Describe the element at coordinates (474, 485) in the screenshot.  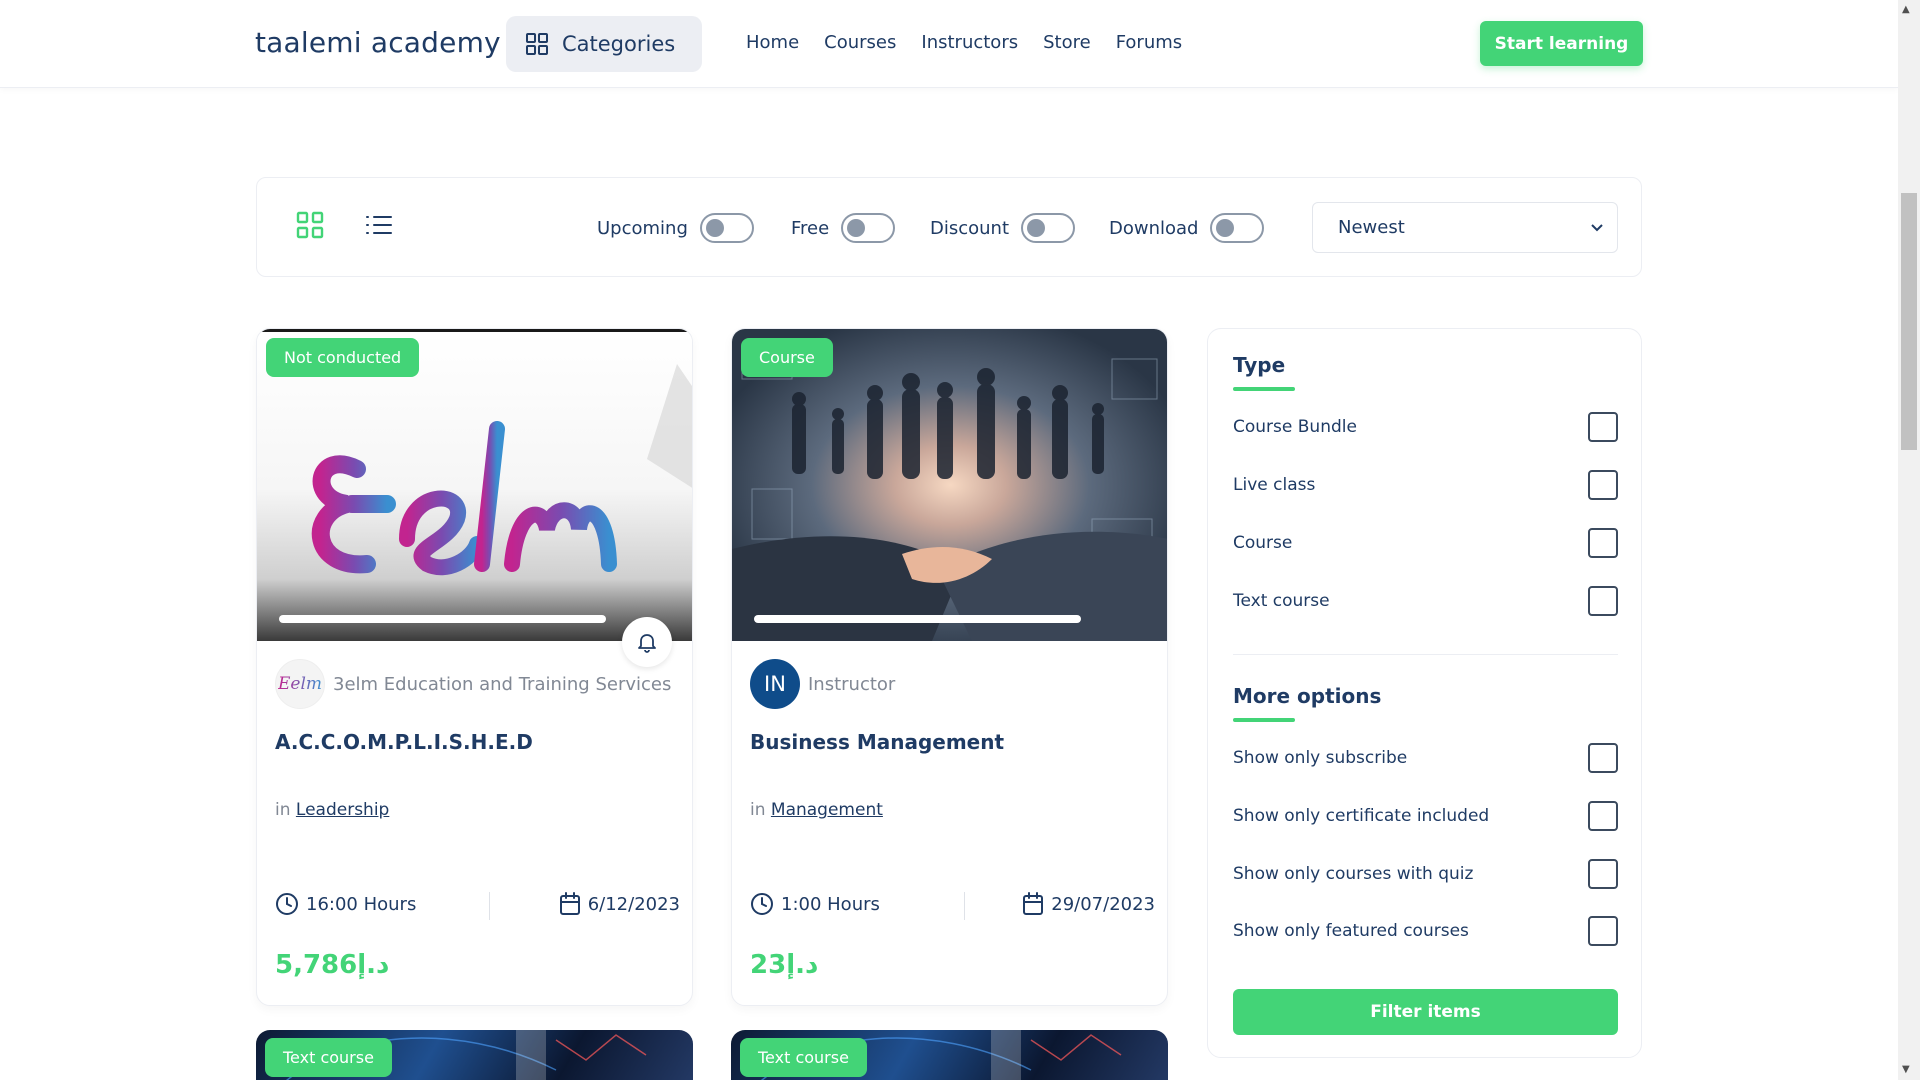
I see `course-thumbnail: Not conducted` at that location.